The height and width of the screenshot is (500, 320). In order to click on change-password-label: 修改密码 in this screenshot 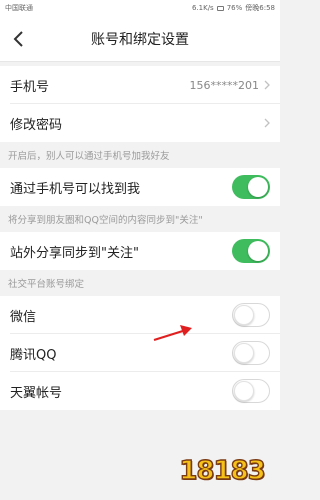, I will do `click(36, 125)`.